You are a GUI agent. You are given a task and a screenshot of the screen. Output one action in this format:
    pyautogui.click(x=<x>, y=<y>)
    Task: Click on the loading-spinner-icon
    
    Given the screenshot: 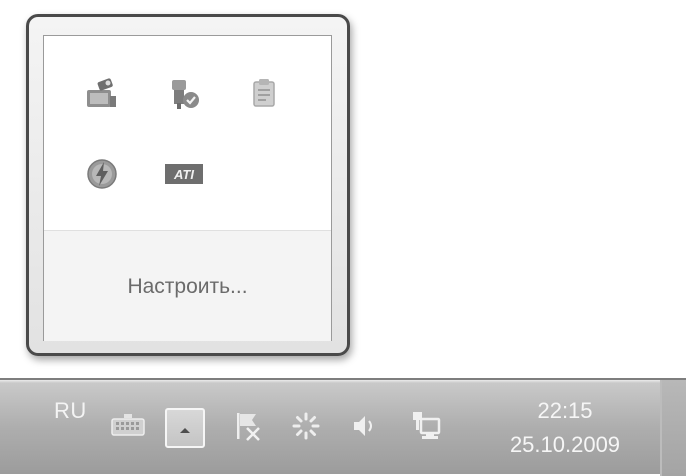 What is the action you would take?
    pyautogui.click(x=306, y=426)
    